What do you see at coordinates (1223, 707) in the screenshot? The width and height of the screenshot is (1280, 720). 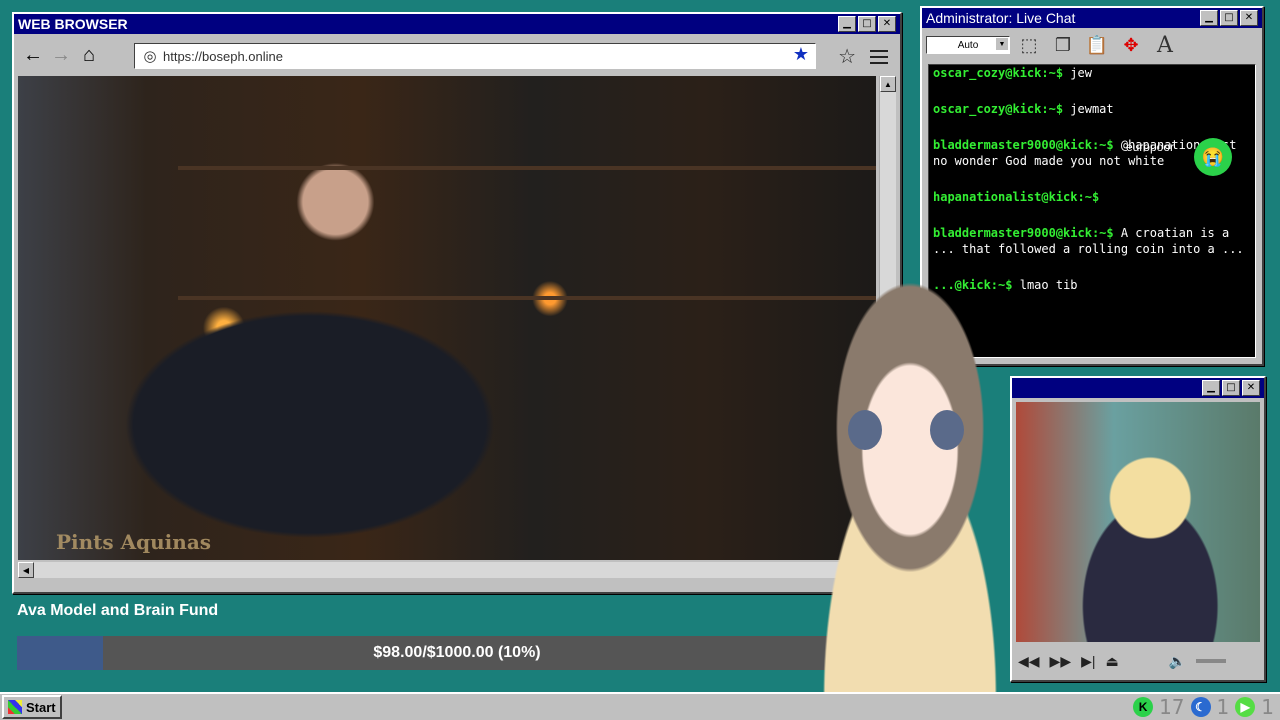 I see `moon-count: 1` at bounding box center [1223, 707].